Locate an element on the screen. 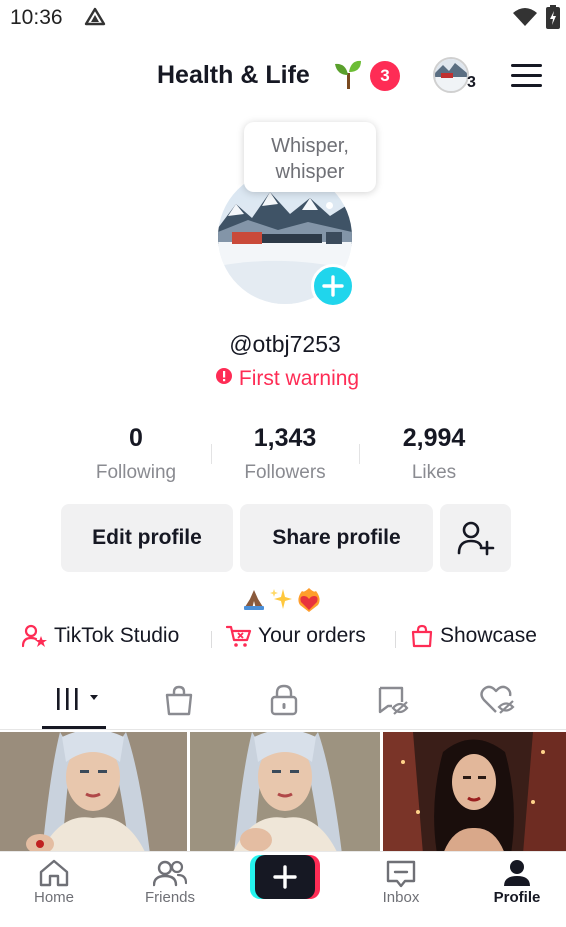 This screenshot has width=566, height=927. wifi-icon is located at coordinates (525, 19).